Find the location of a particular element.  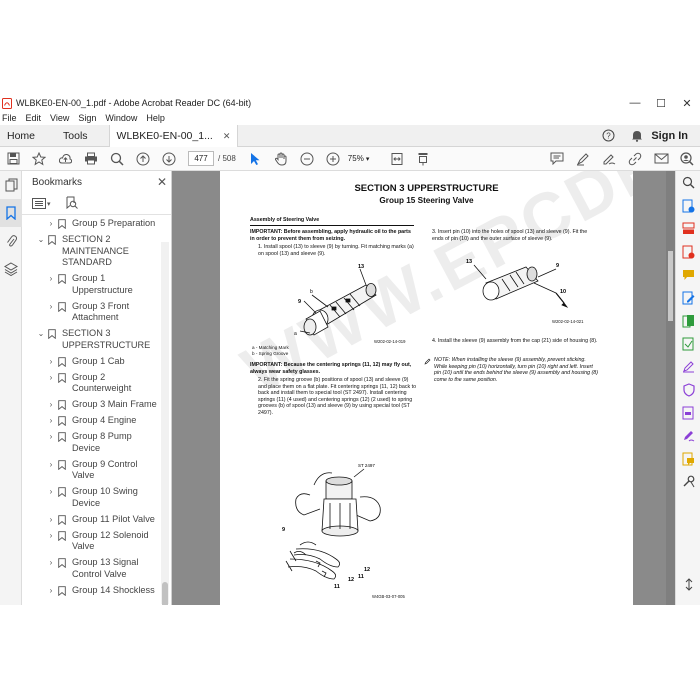

bookmark-item: › Group 1 Cab is located at coordinates (92, 362).